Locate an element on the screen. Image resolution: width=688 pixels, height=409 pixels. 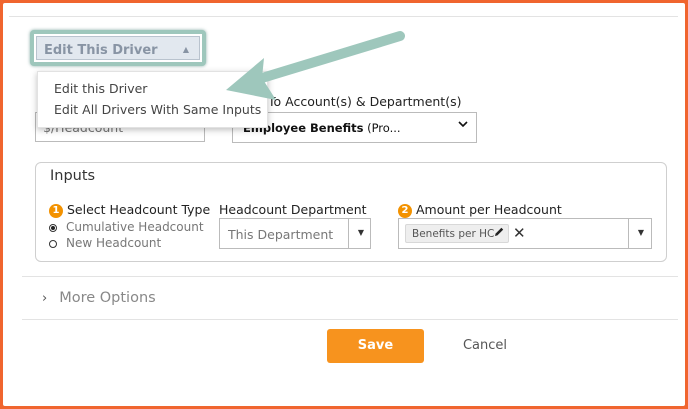
headcount-department-select: This Department ▼ is located at coordinates (295, 233).